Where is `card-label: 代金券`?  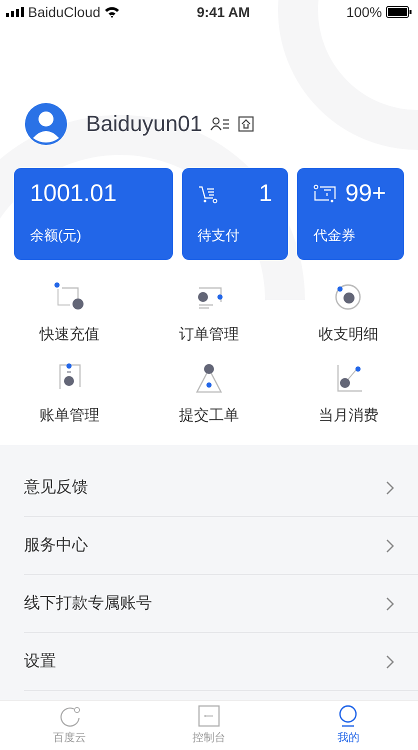 card-label: 代金券 is located at coordinates (334, 235).